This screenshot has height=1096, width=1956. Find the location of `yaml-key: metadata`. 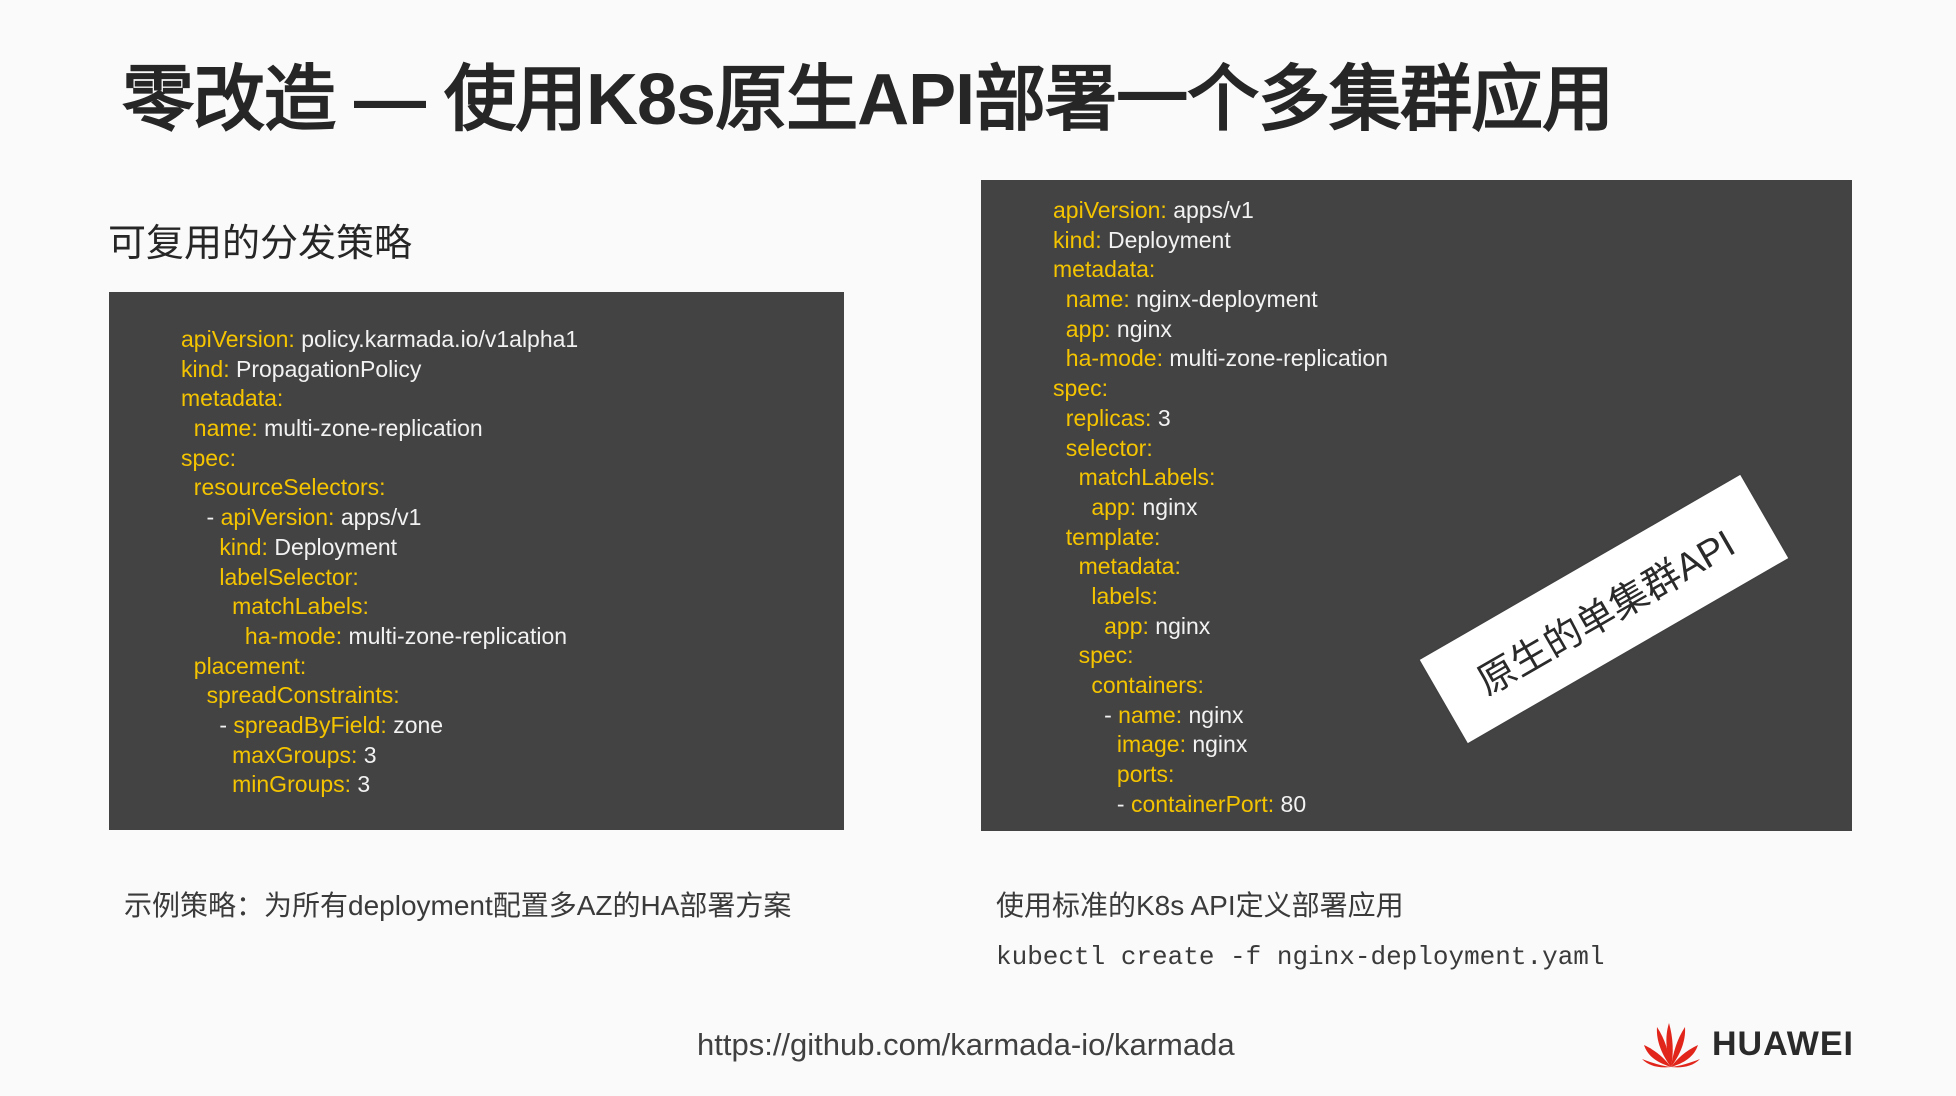

yaml-key: metadata is located at coordinates (229, 398).